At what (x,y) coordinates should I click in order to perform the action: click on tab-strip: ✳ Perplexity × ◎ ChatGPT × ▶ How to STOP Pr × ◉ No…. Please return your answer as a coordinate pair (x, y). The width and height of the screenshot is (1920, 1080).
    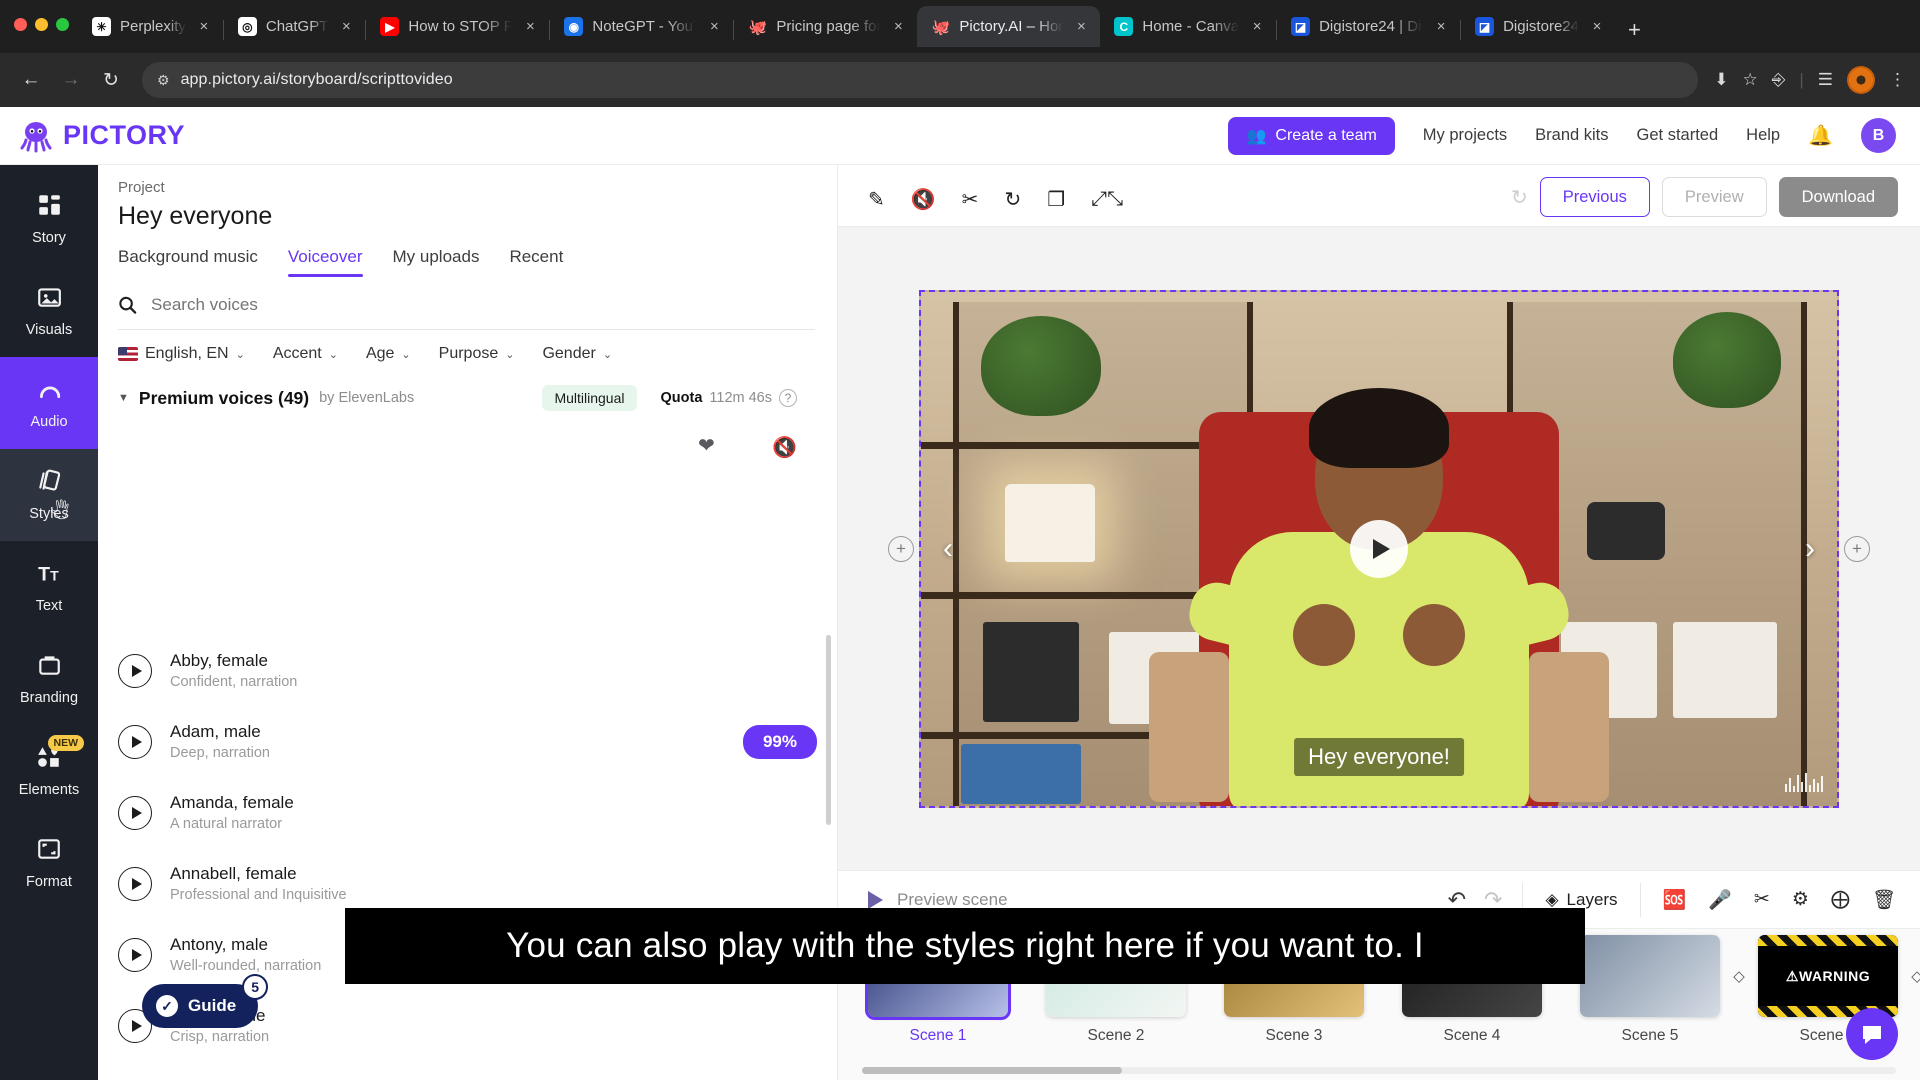
    Looking at the image, I should click on (865, 29).